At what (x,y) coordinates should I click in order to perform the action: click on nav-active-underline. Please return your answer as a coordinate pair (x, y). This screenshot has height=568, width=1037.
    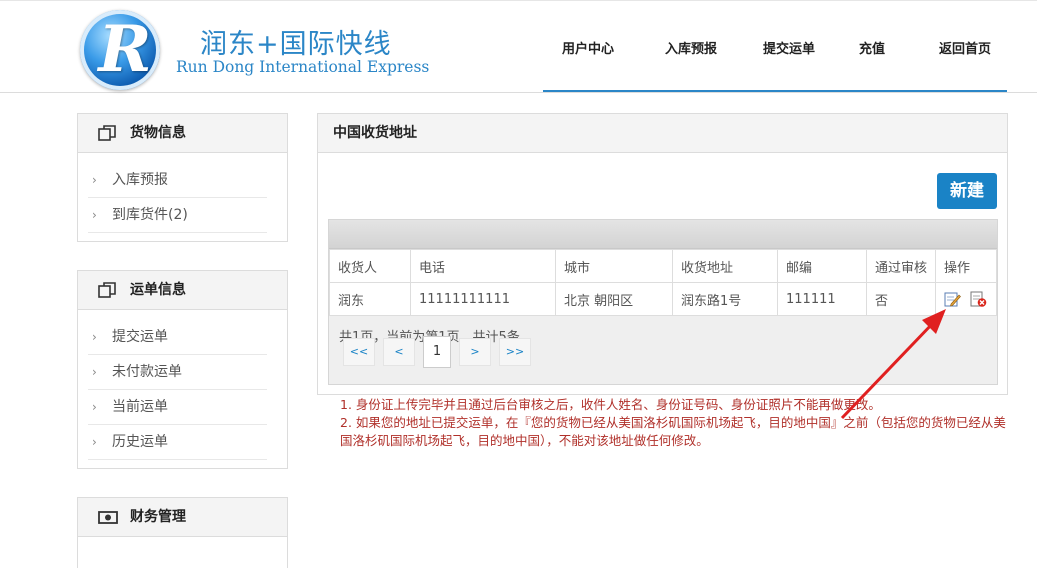
    Looking at the image, I should click on (775, 91).